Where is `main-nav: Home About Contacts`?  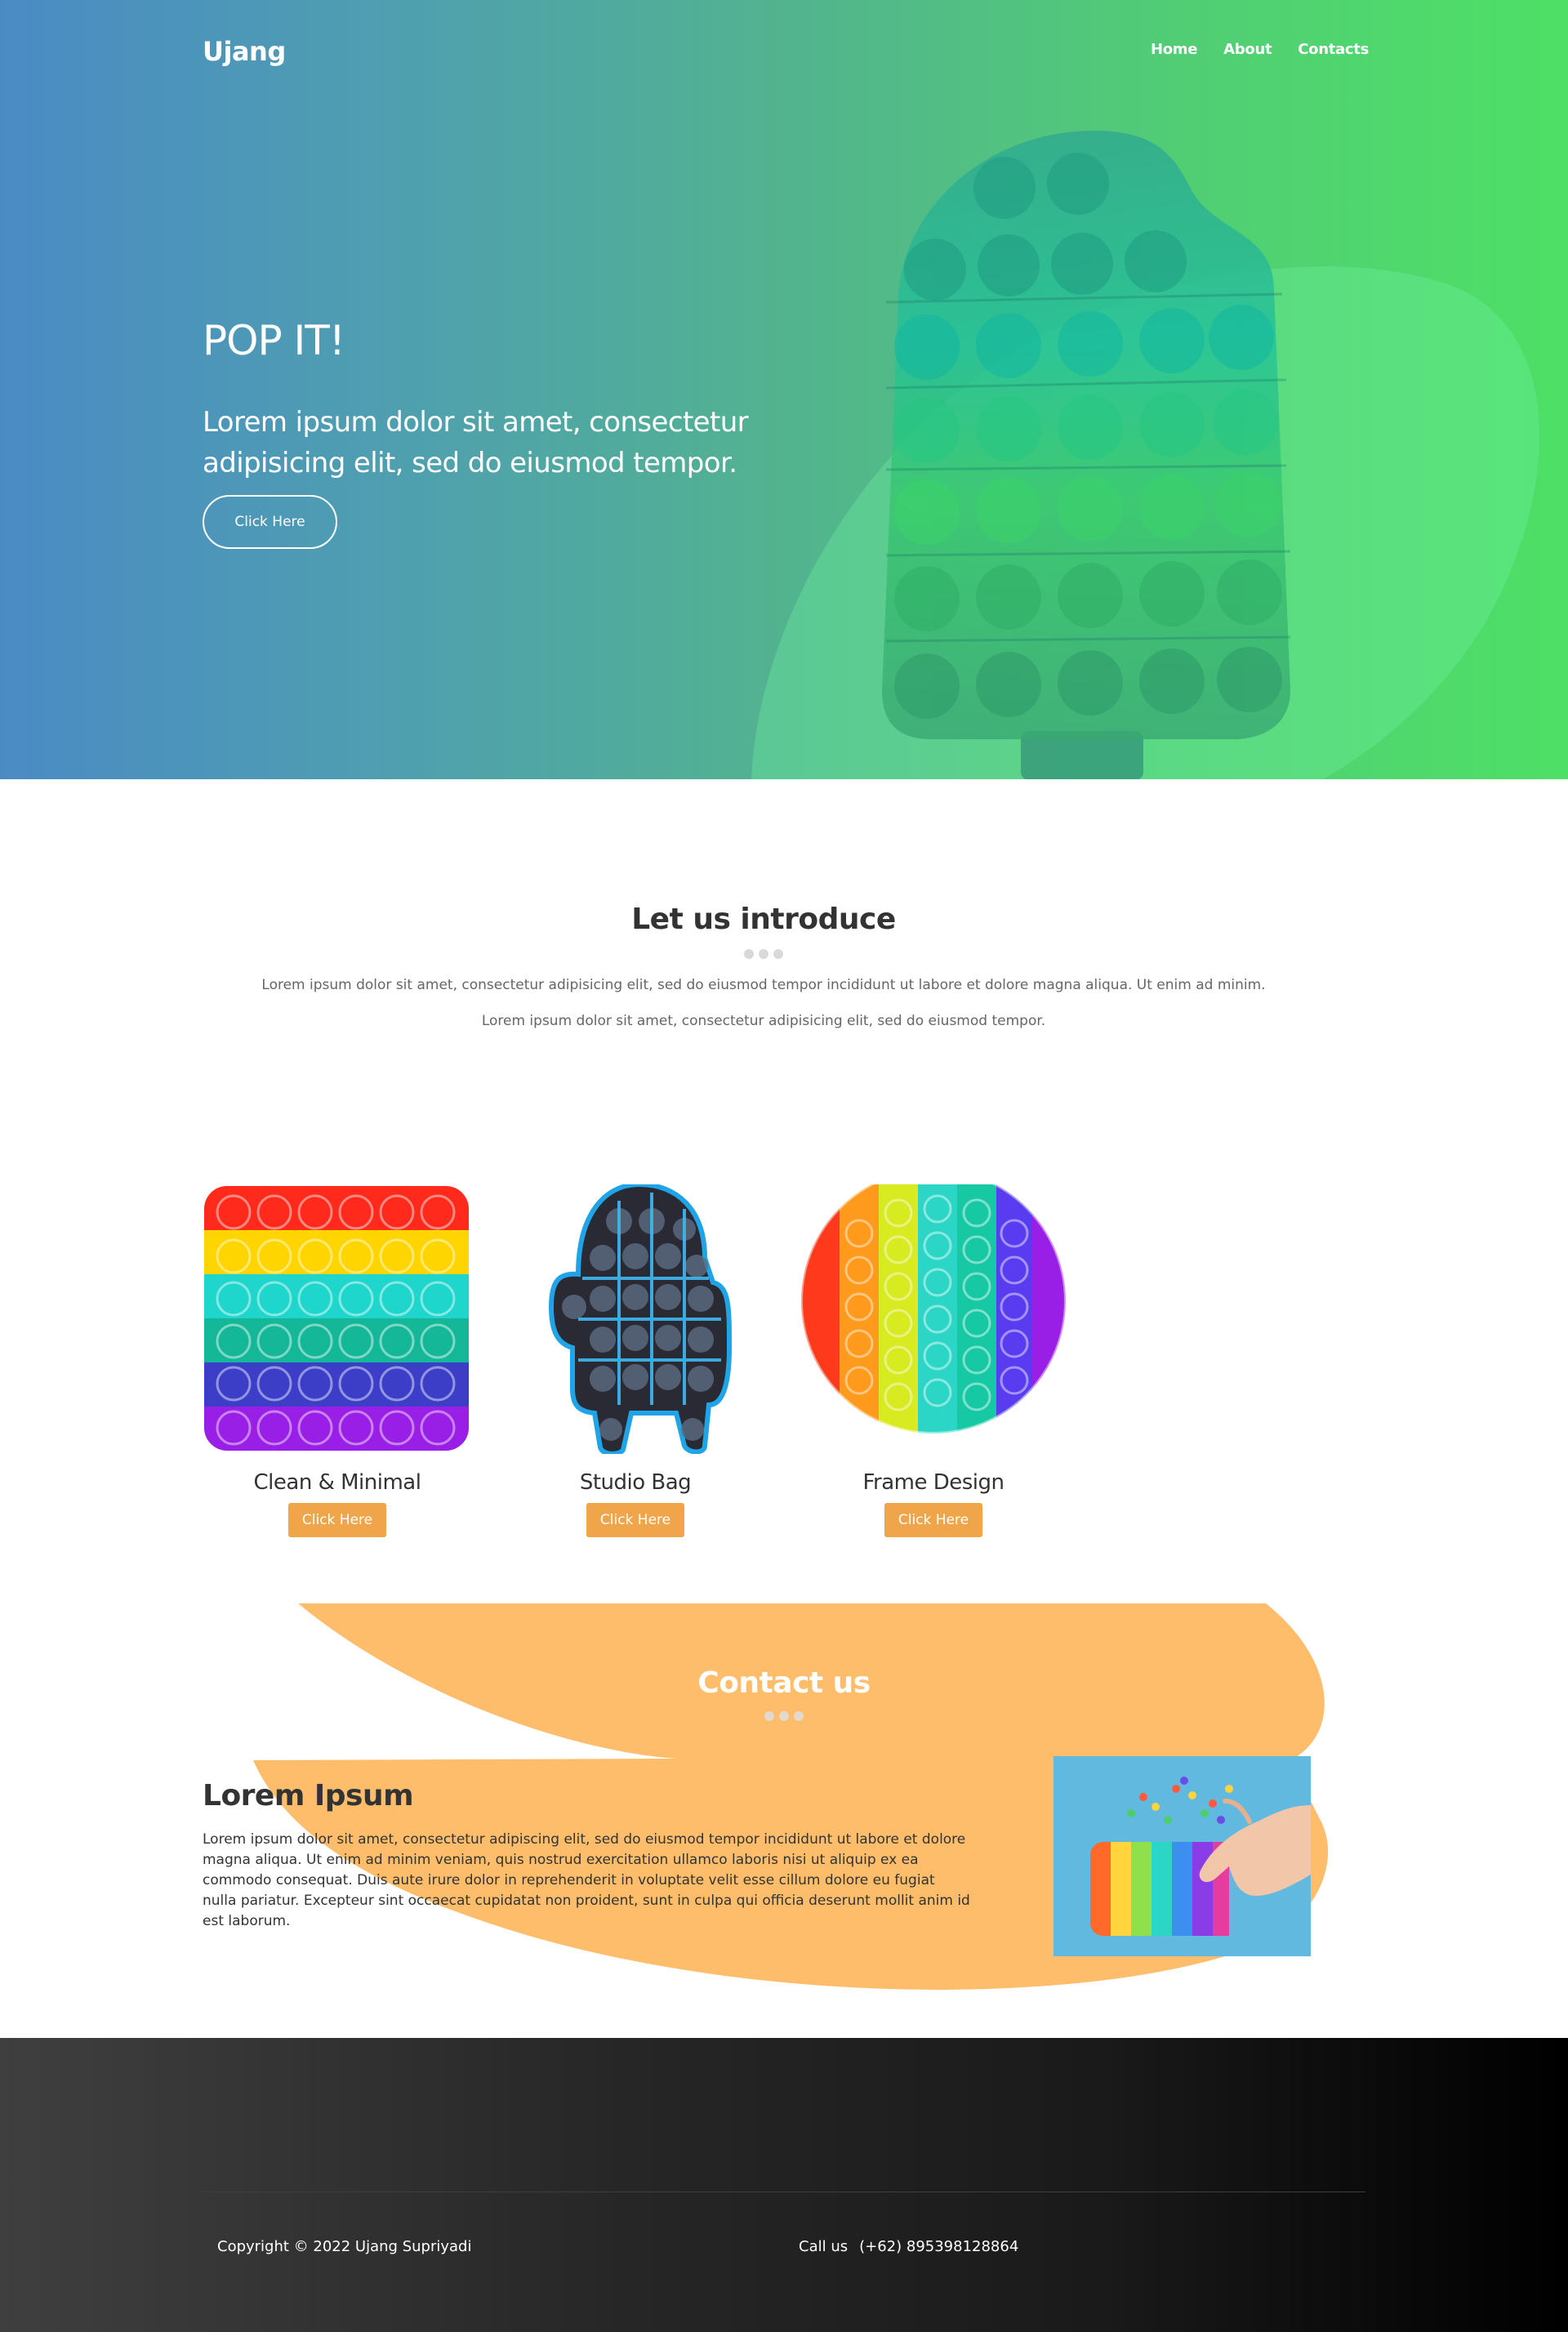 main-nav: Home About Contacts is located at coordinates (1260, 49).